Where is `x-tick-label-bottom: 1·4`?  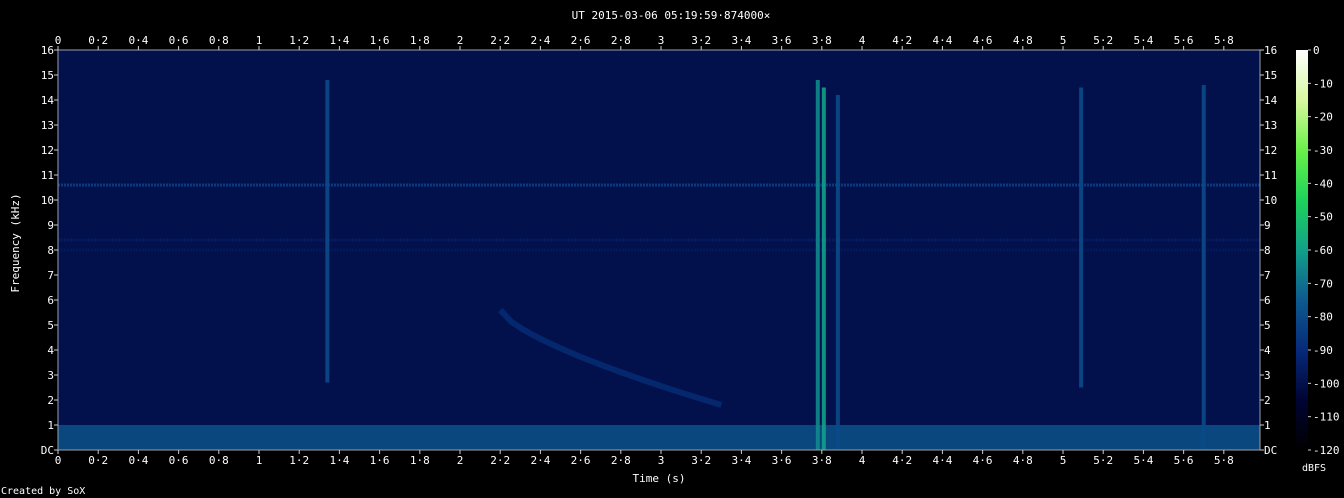
x-tick-label-bottom: 1·4 is located at coordinates (339, 460).